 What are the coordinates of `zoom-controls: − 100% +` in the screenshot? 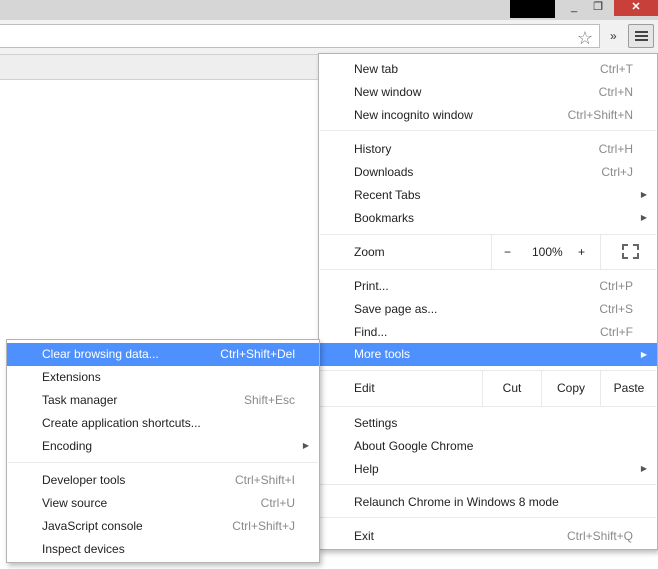 It's located at (545, 252).